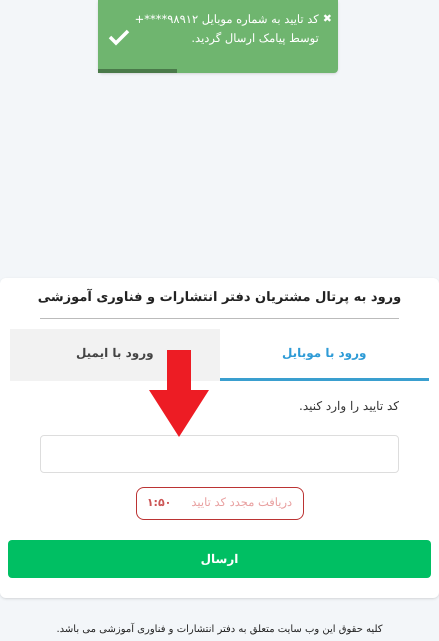  Describe the element at coordinates (219, 559) in the screenshot. I see `submit-button: ارسال` at that location.